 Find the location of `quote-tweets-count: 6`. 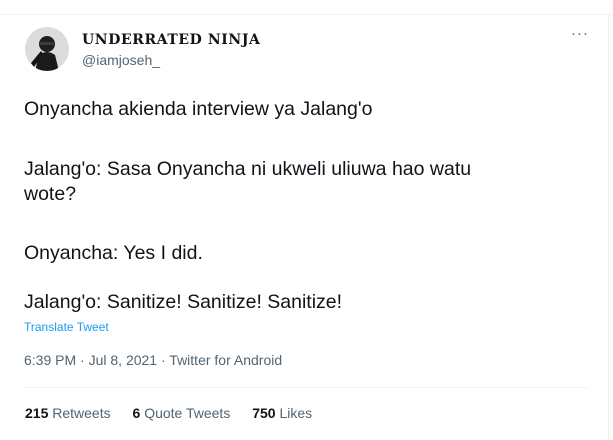

quote-tweets-count: 6 is located at coordinates (136, 413).